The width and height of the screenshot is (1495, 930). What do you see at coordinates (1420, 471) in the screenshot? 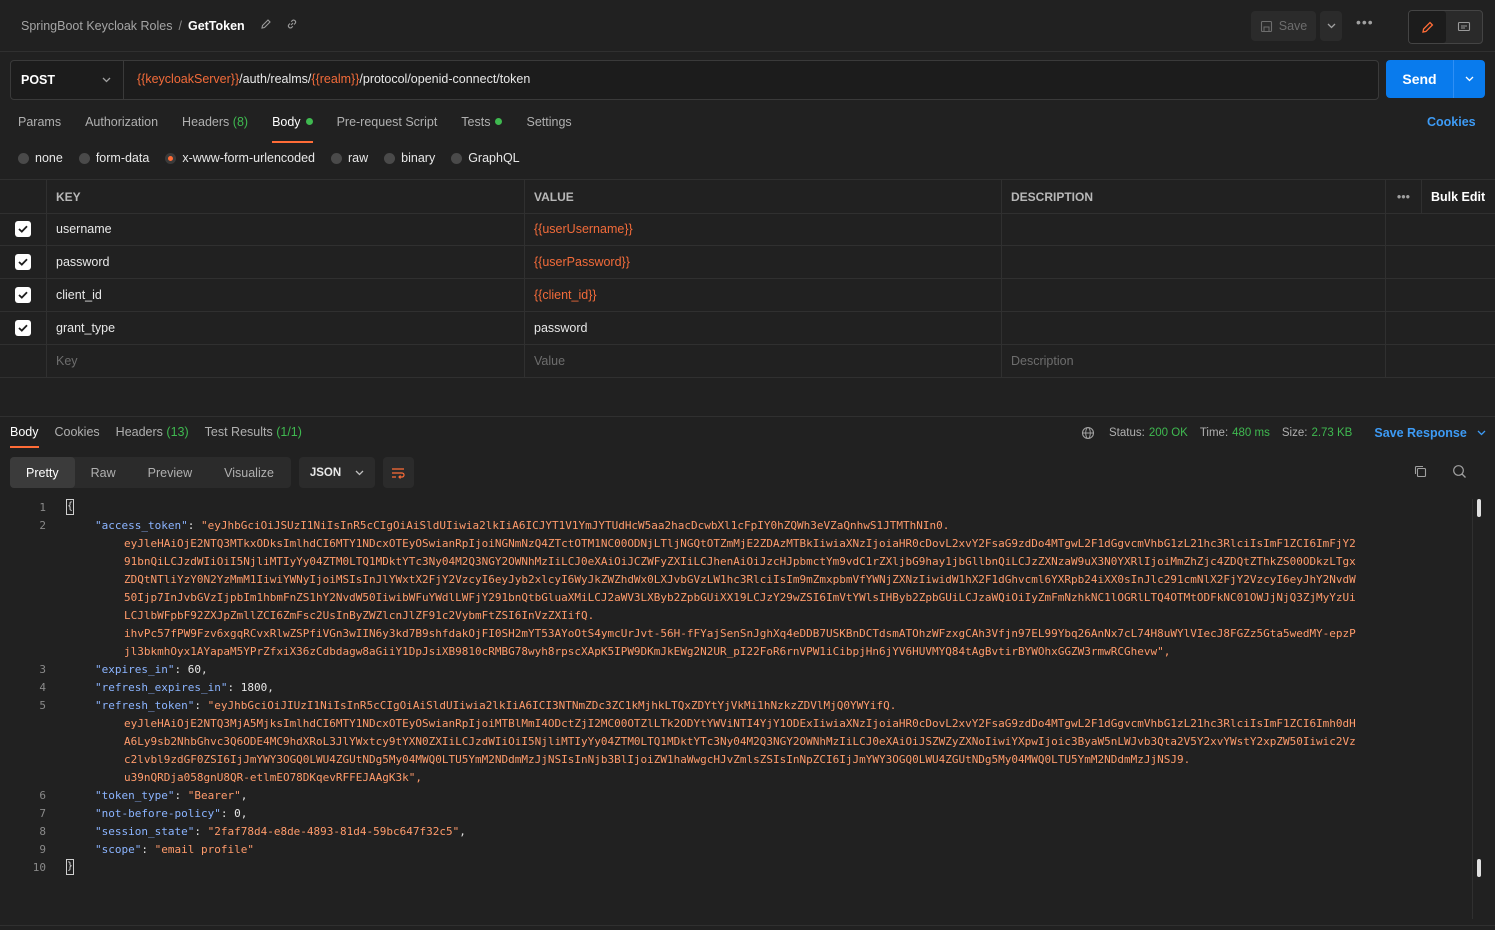
I see `copy-icon` at bounding box center [1420, 471].